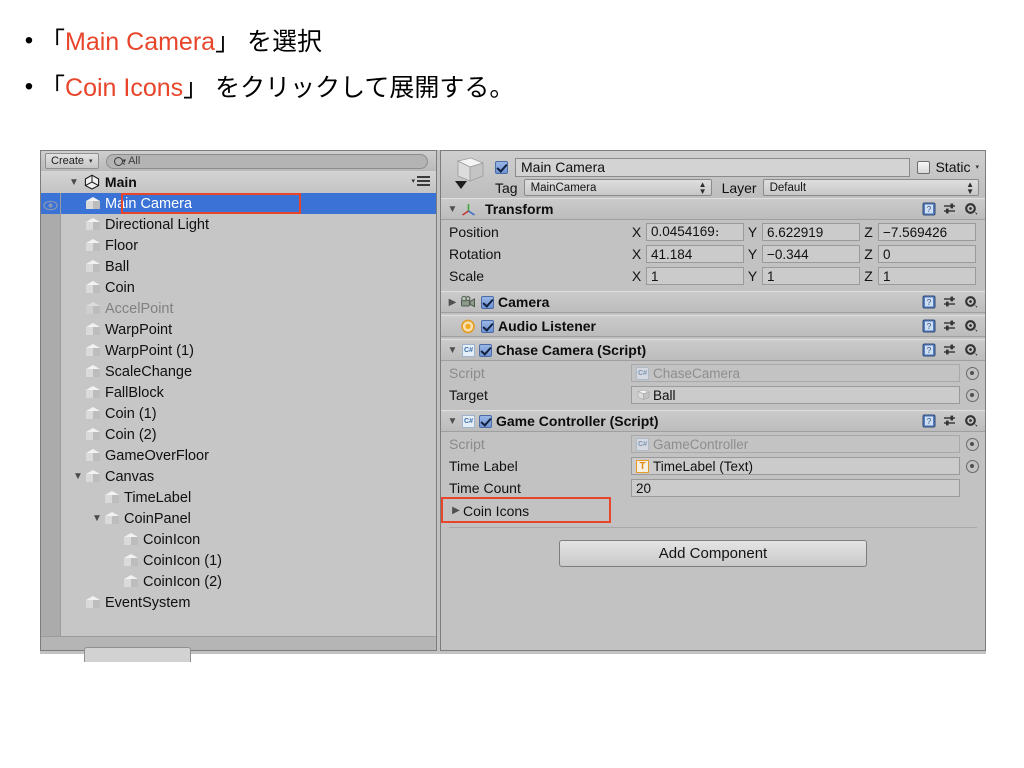 The image size is (1024, 768). I want to click on layer-dropdown: Default ▲ ▼, so click(870, 187).